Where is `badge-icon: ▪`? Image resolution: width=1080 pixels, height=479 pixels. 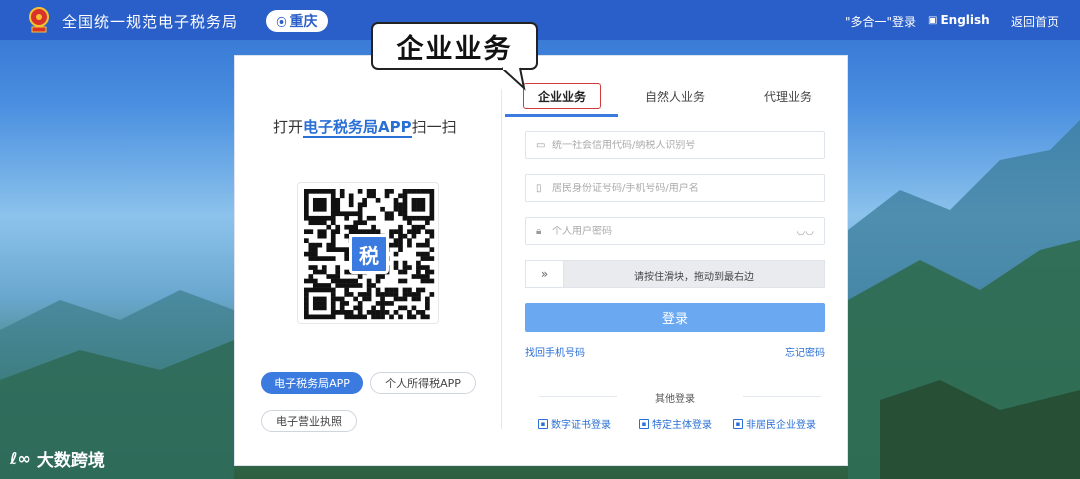 badge-icon: ▪ is located at coordinates (644, 423).